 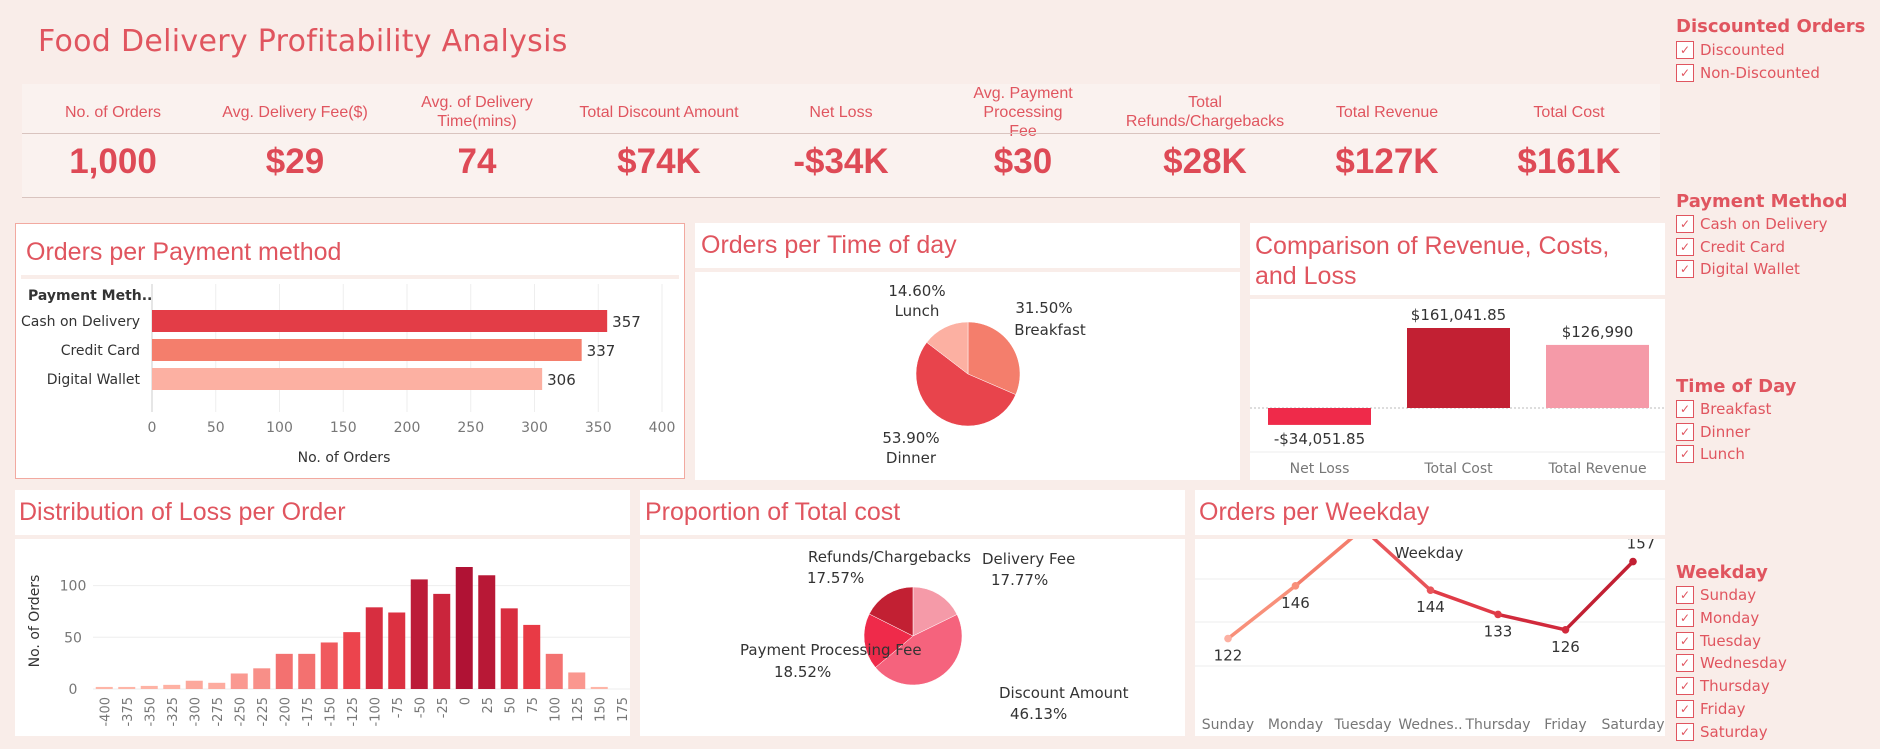 What do you see at coordinates (534, 428) in the screenshot?
I see `x-tick-label: 300` at bounding box center [534, 428].